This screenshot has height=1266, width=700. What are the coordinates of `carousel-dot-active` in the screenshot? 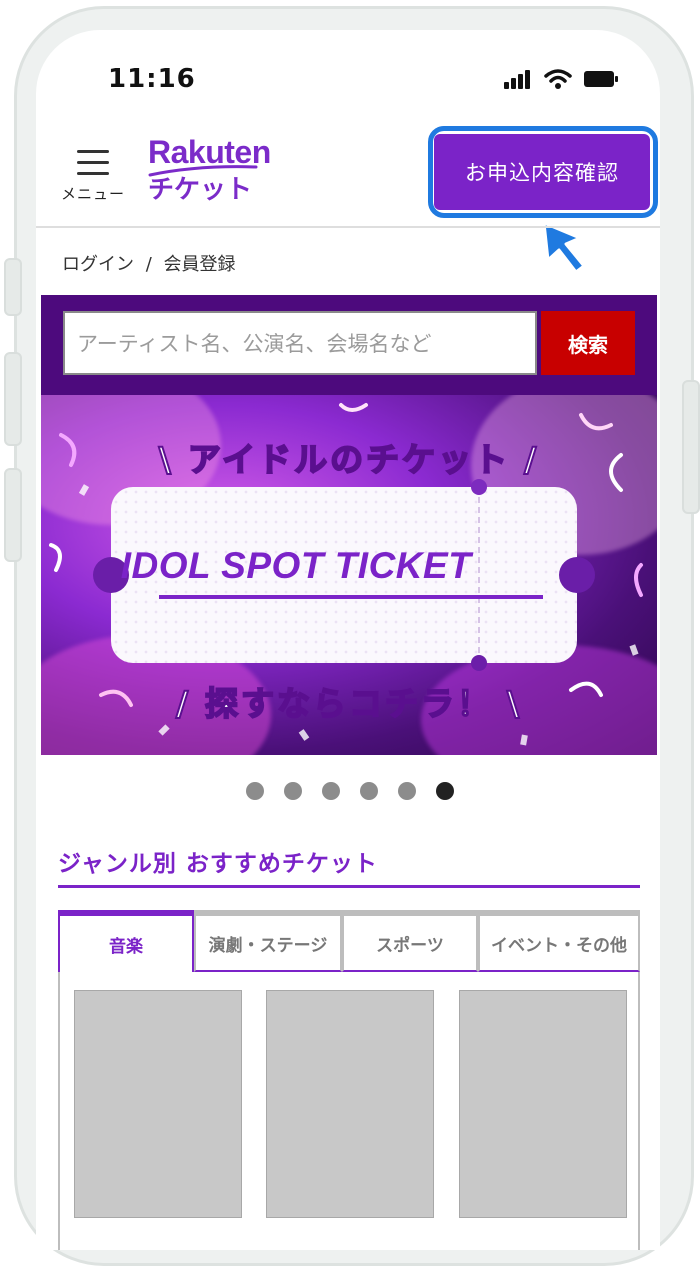 It's located at (445, 791).